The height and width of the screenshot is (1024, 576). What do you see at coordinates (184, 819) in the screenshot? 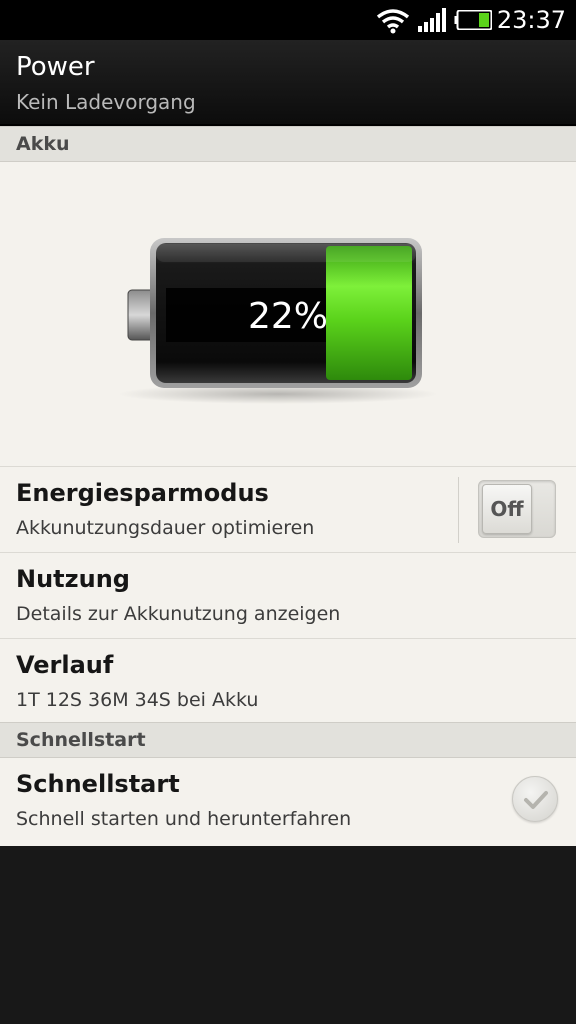
I see `row-subtitle: Schnell starten und herunterfahren` at bounding box center [184, 819].